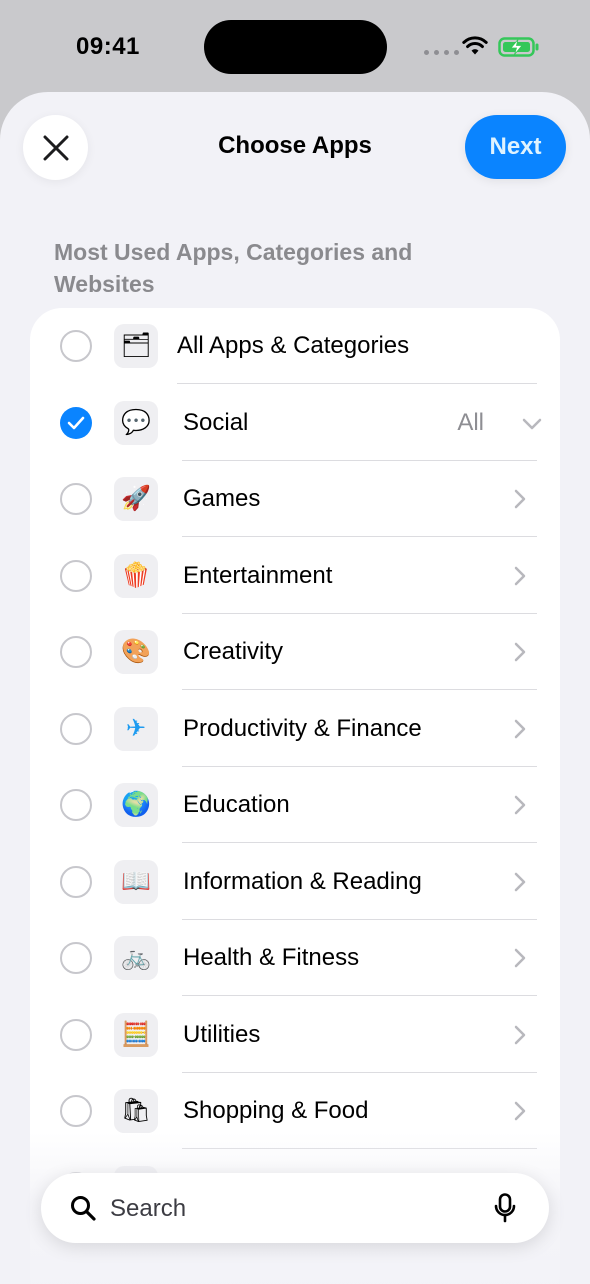 This screenshot has width=590, height=1284. Describe the element at coordinates (136, 728) in the screenshot. I see `paper-plane-icon: ✈` at that location.